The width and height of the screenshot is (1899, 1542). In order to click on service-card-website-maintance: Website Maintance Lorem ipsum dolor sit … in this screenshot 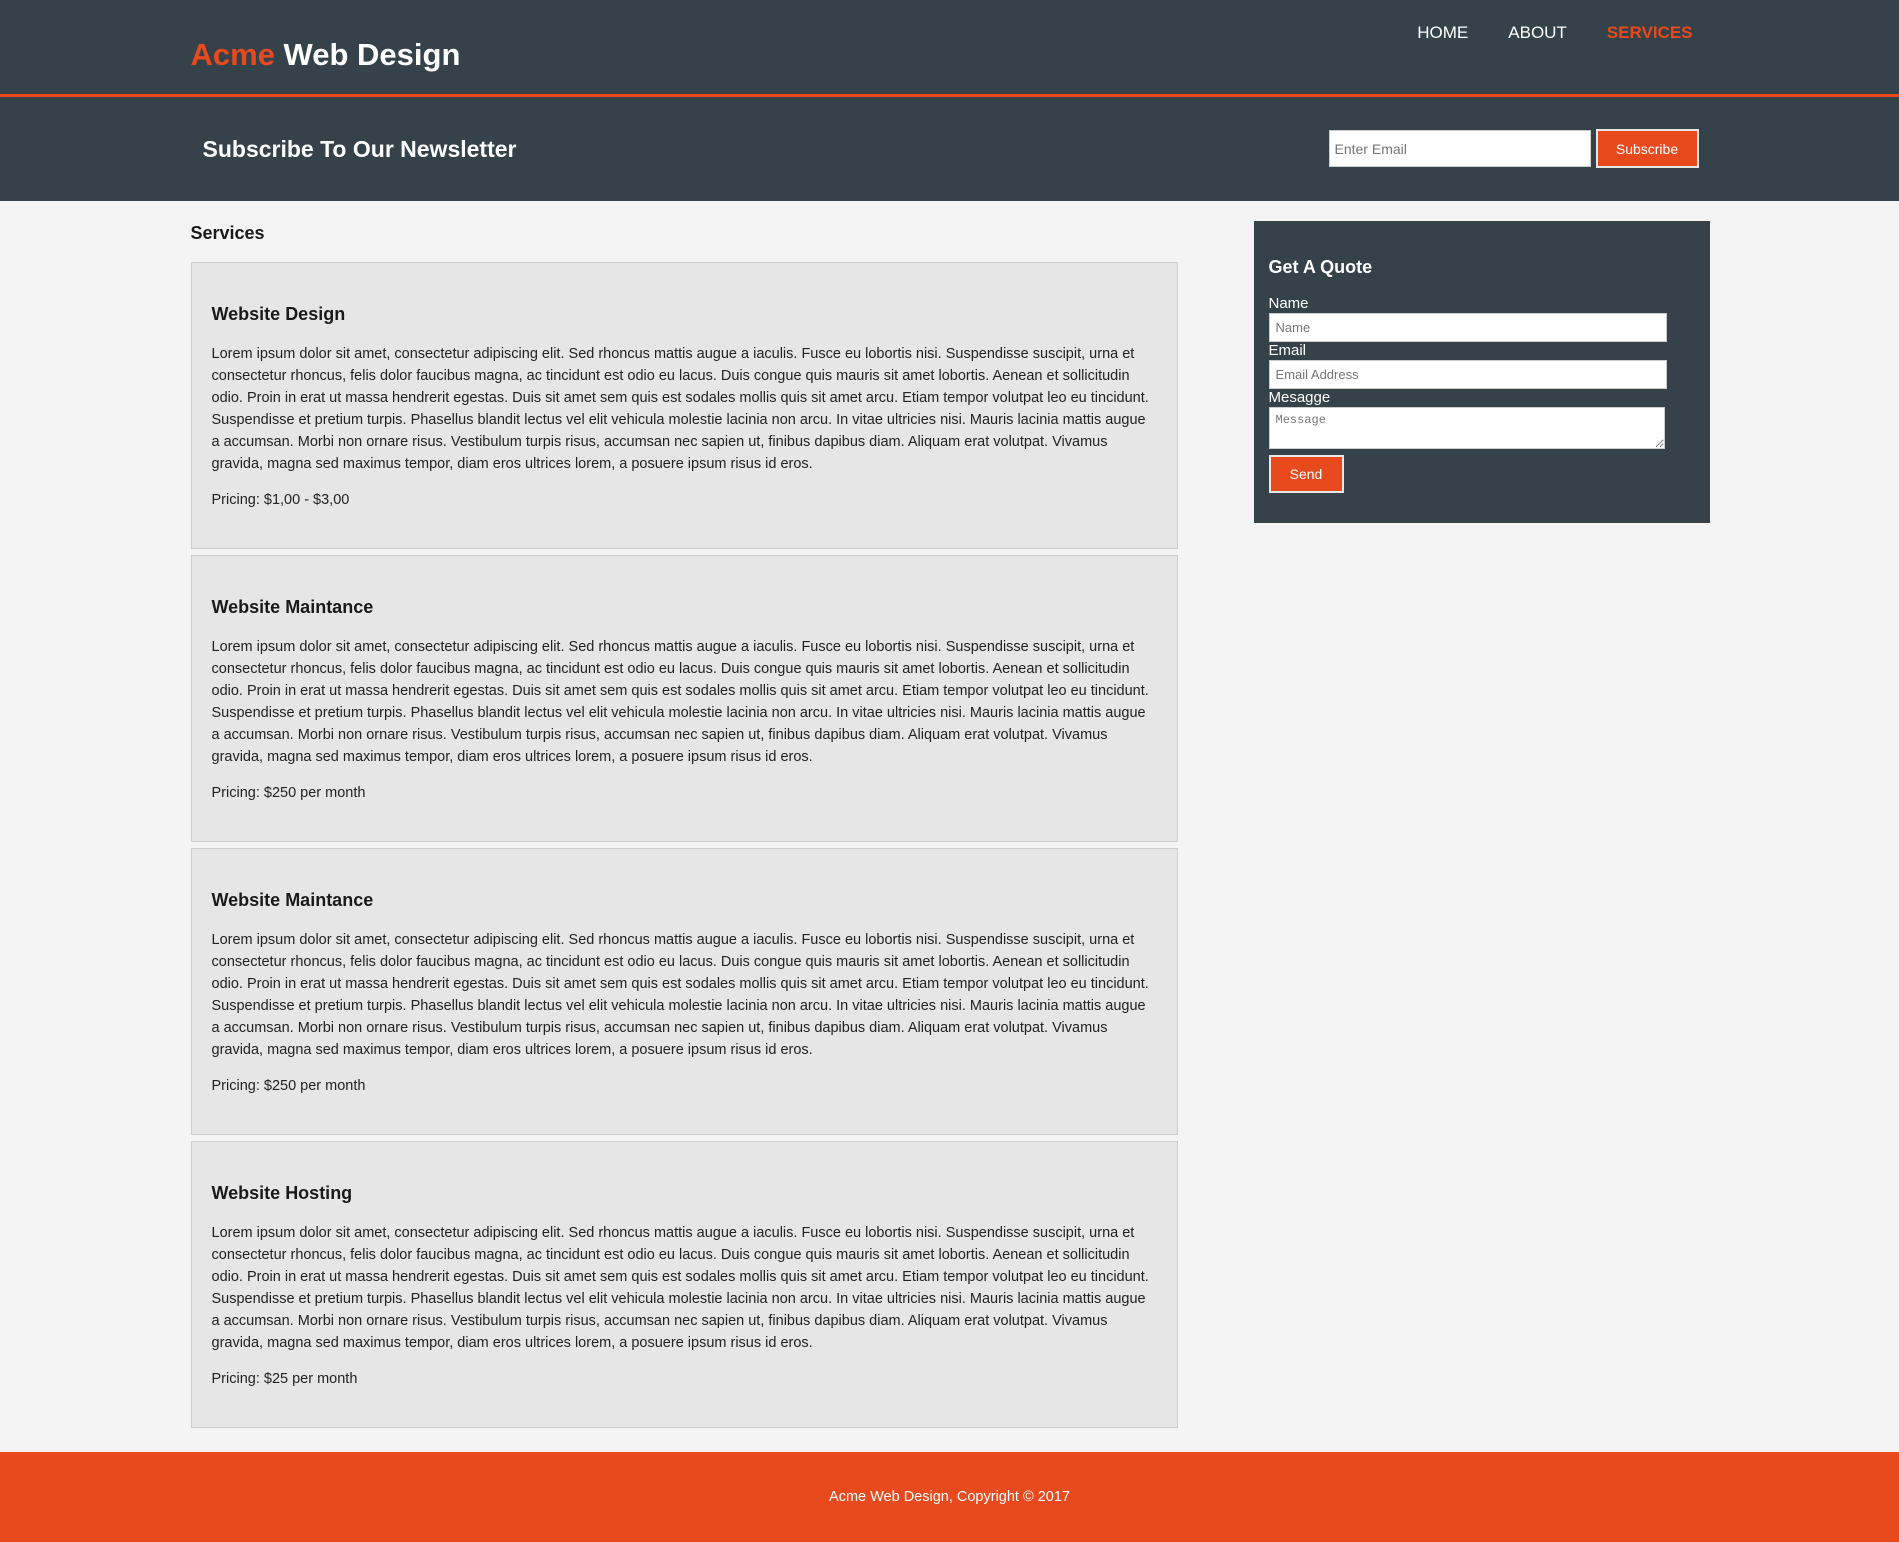, I will do `click(684, 698)`.